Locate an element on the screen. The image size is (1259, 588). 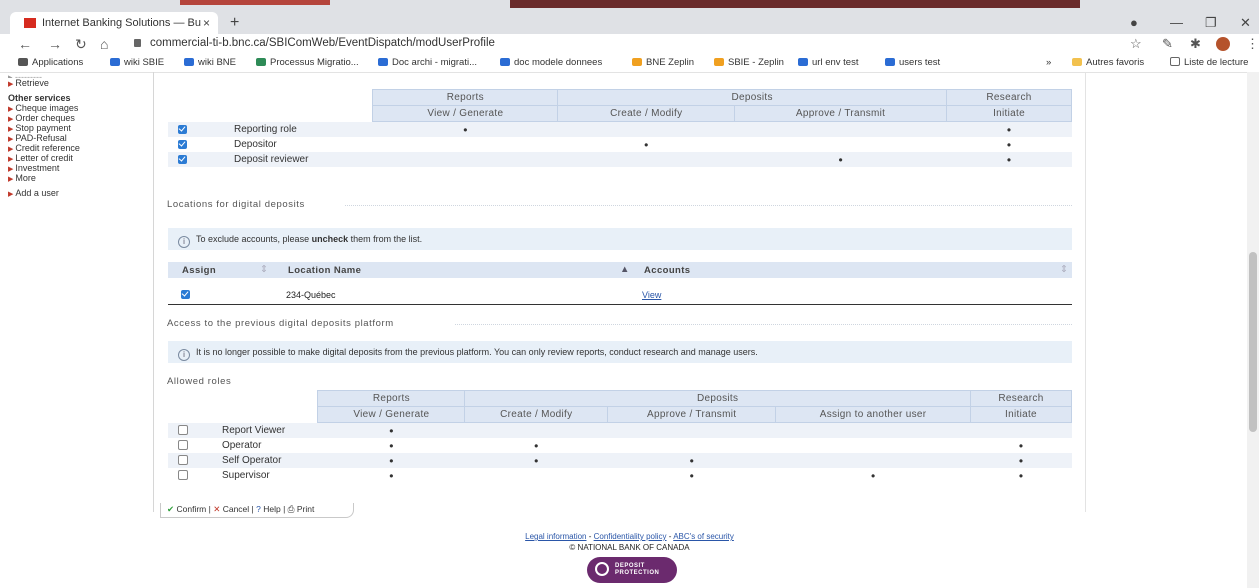
menu-kebab-icon: ⋮ is located at coordinates (1252, 44).